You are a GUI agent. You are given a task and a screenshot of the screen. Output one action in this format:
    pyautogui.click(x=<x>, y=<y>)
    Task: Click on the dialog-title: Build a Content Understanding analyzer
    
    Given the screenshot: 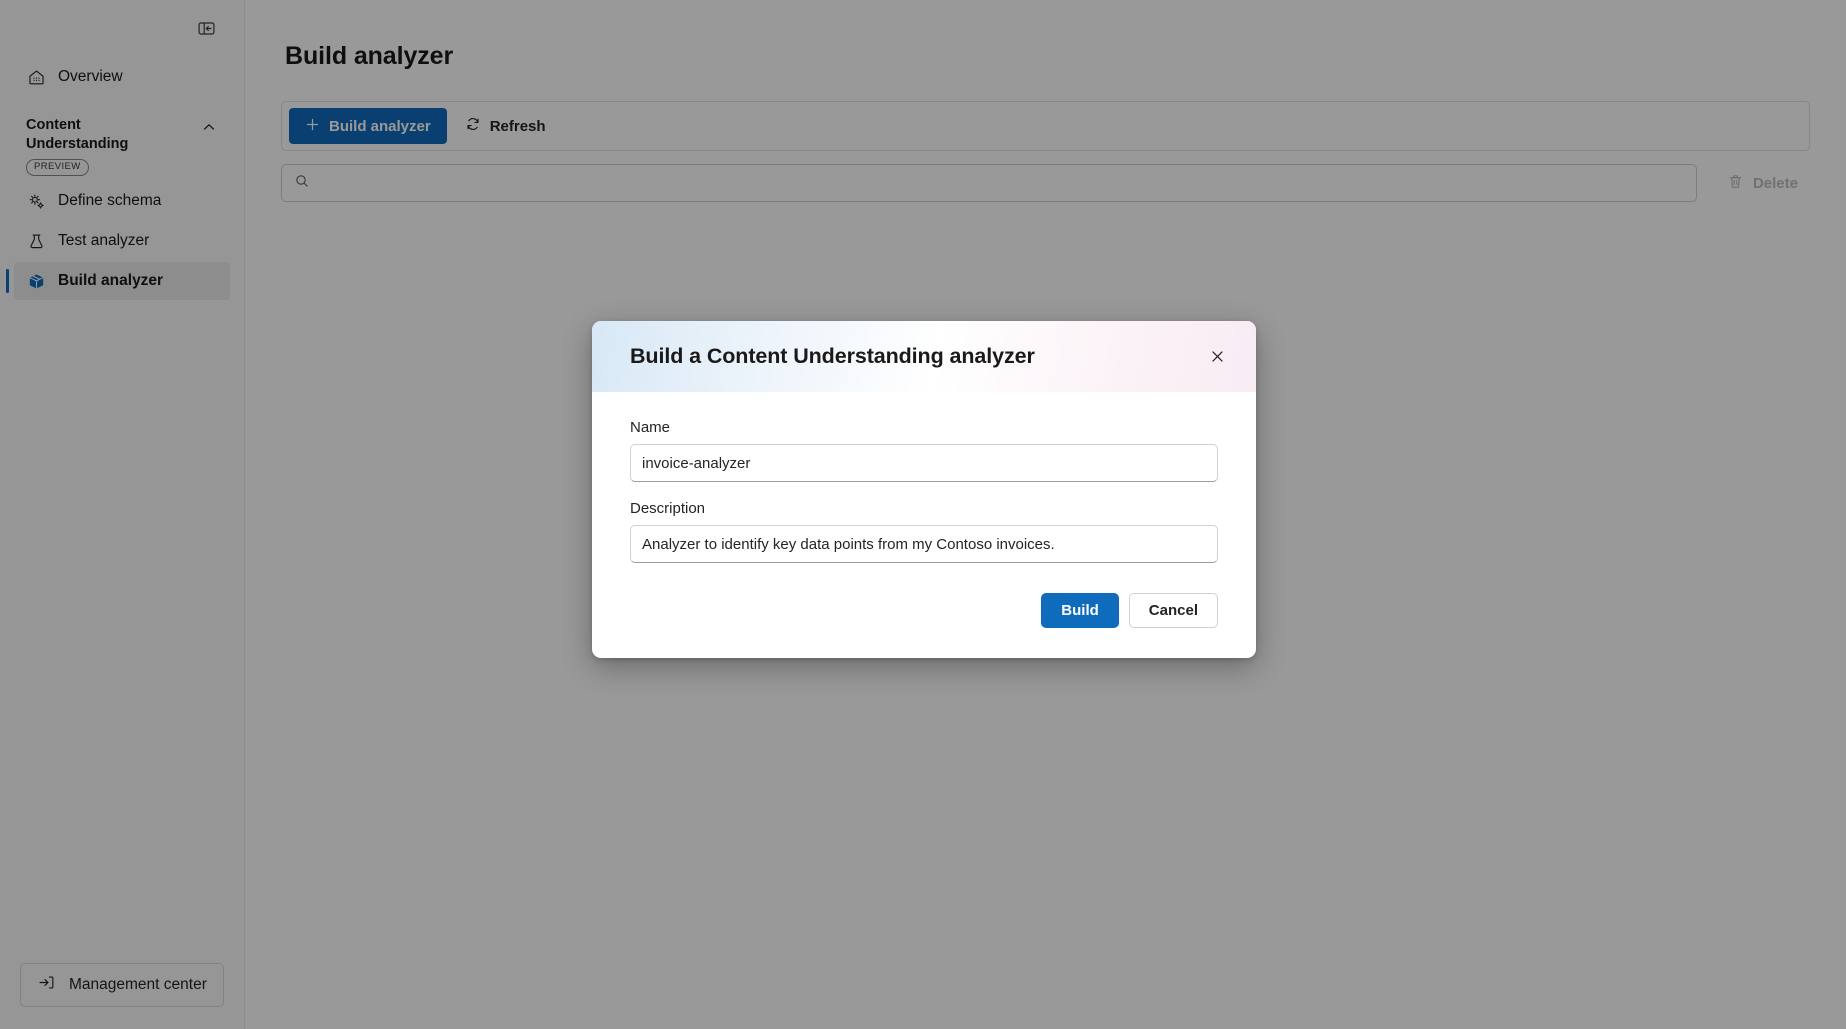 What is the action you would take?
    pyautogui.click(x=832, y=356)
    